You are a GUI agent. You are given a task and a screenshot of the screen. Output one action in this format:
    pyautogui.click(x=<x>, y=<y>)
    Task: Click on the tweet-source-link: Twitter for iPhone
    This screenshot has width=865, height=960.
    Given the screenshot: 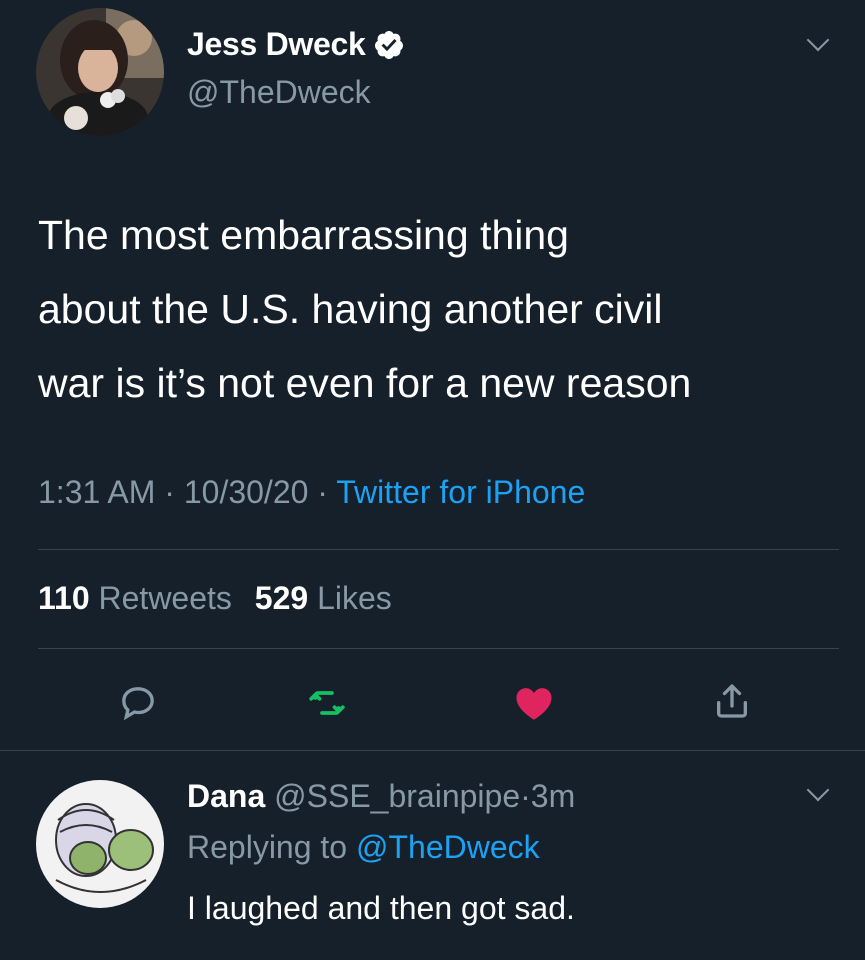 What is the action you would take?
    pyautogui.click(x=460, y=492)
    